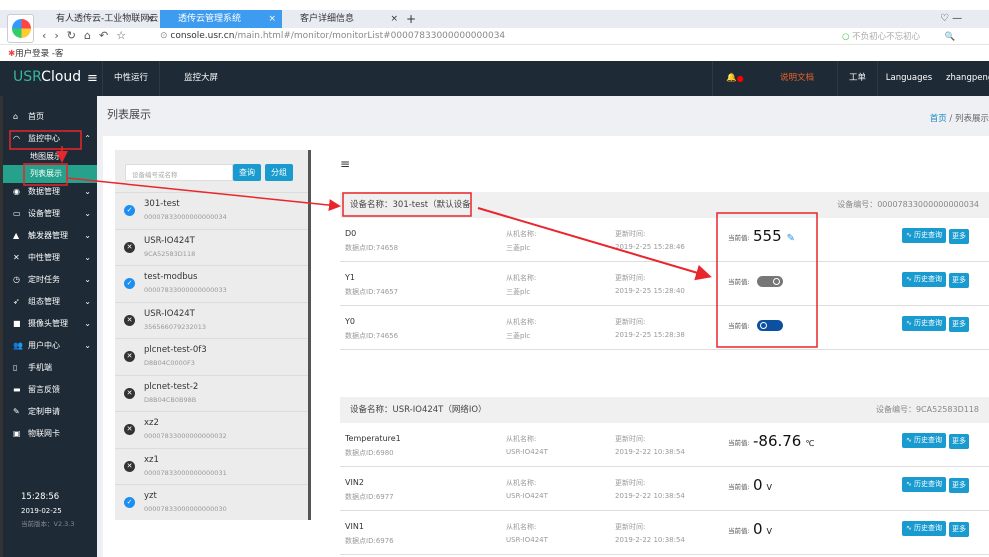 The height and width of the screenshot is (557, 989). Describe the element at coordinates (99, 19) in the screenshot. I see `tab-usr-home: 有人透传云-工业物联网云 ×` at that location.